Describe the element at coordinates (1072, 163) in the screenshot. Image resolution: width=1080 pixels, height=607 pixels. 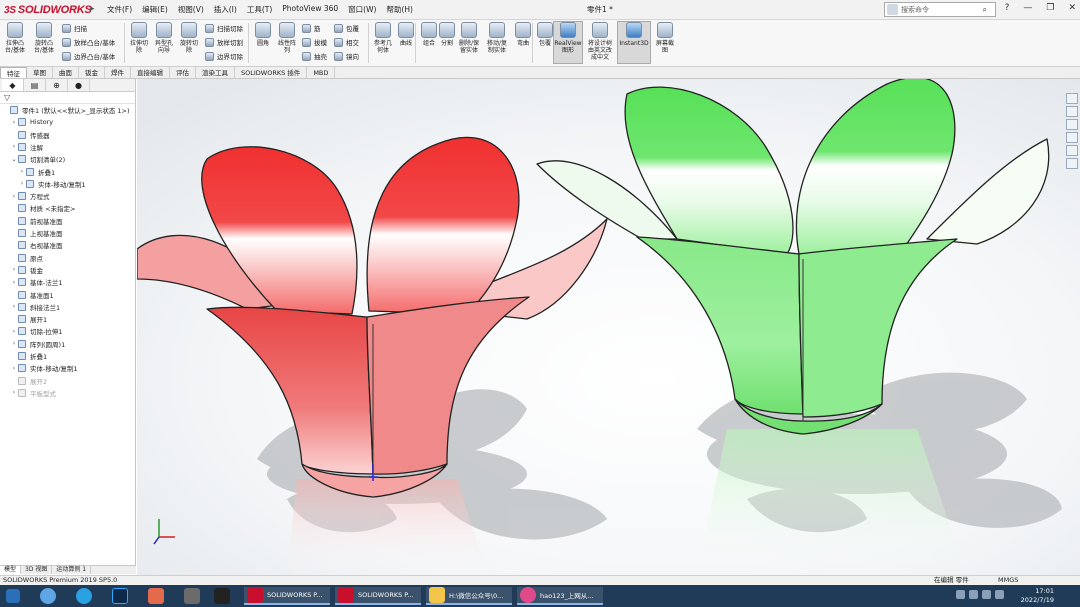
I see `custom-properties-icon` at that location.